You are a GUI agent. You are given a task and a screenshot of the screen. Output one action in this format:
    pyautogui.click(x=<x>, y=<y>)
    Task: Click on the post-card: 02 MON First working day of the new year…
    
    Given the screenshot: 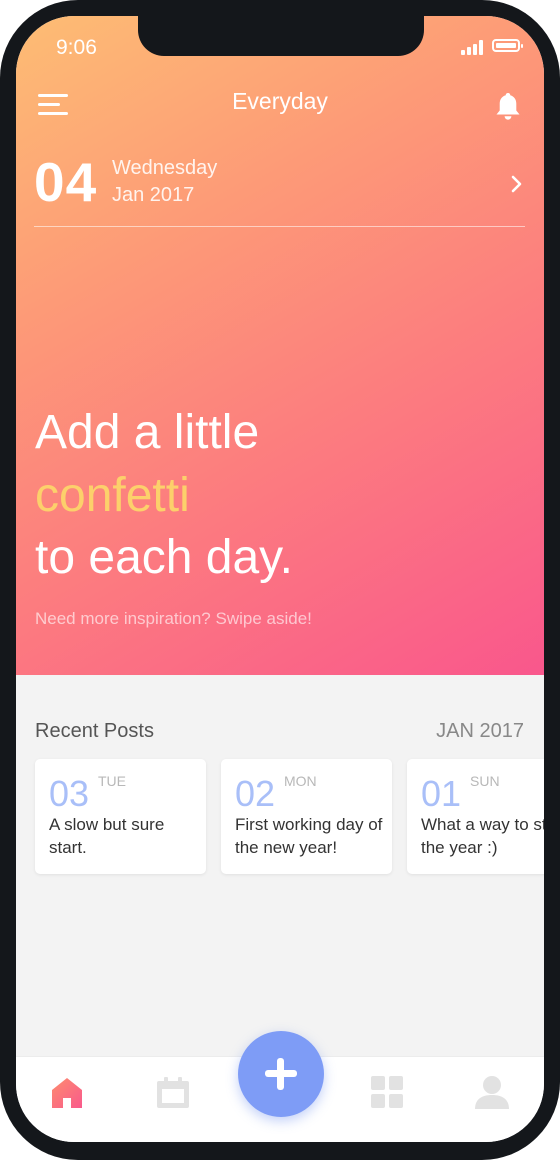 What is the action you would take?
    pyautogui.click(x=306, y=816)
    